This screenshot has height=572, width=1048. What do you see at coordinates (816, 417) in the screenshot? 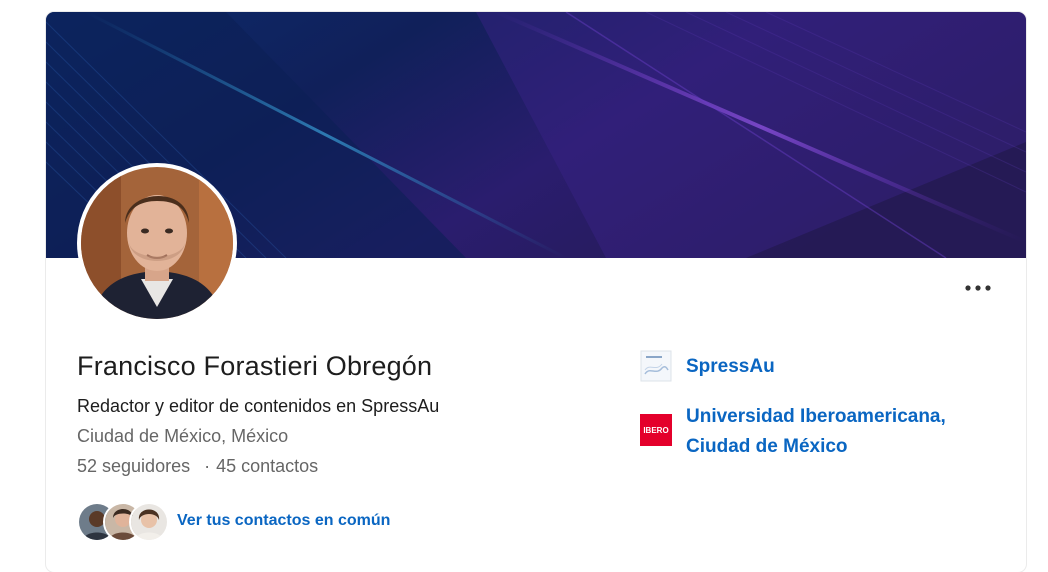
I see `org-name-ibero-line1: Universidad Iberoamericana,` at bounding box center [816, 417].